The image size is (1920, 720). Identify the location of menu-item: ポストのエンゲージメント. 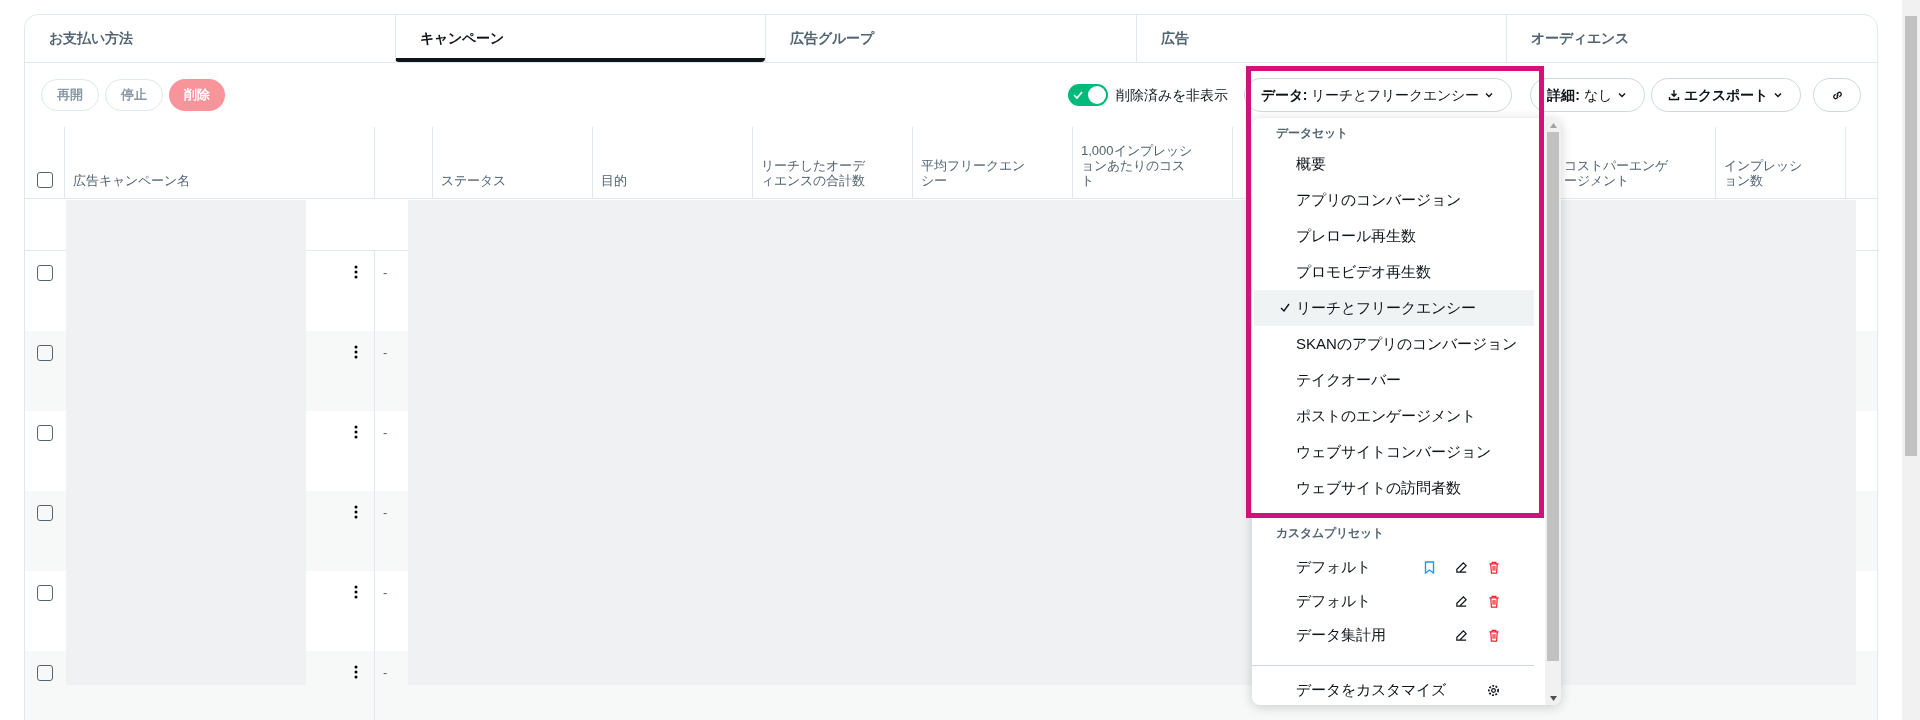
(1394, 416).